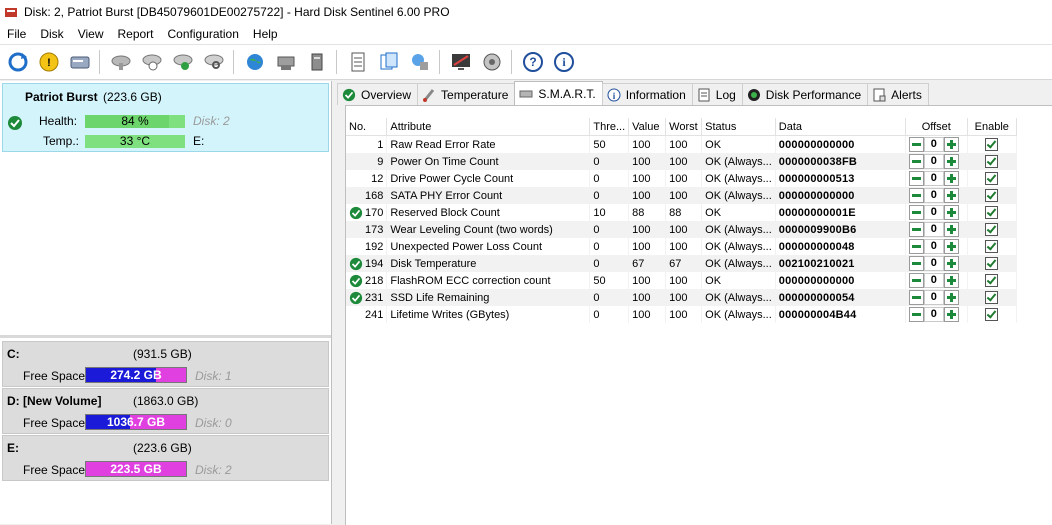  I want to click on sound-button, so click(492, 62).